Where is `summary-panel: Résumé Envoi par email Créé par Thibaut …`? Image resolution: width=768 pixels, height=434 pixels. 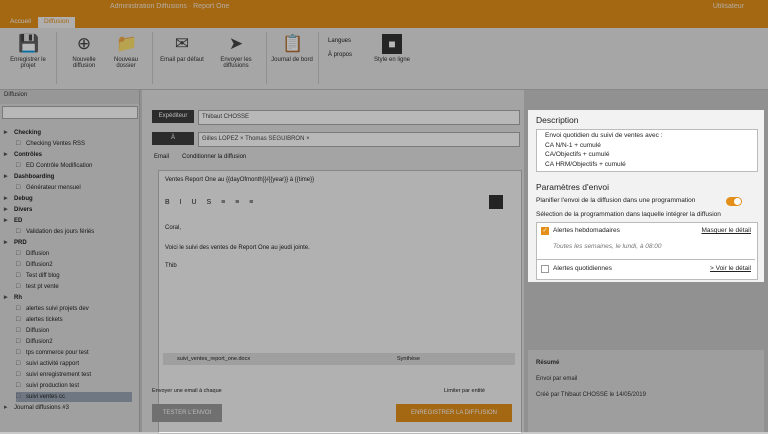 summary-panel: Résumé Envoi par email Créé par Thibaut … is located at coordinates (646, 391).